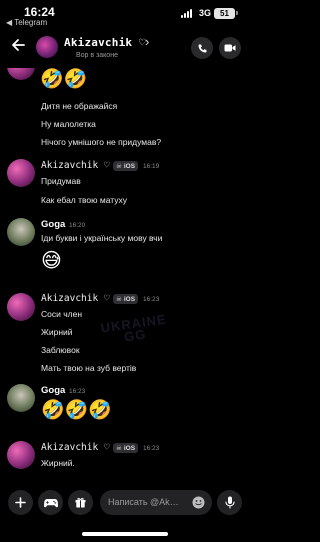 The image size is (320, 542). I want to click on video-icon, so click(230, 48).